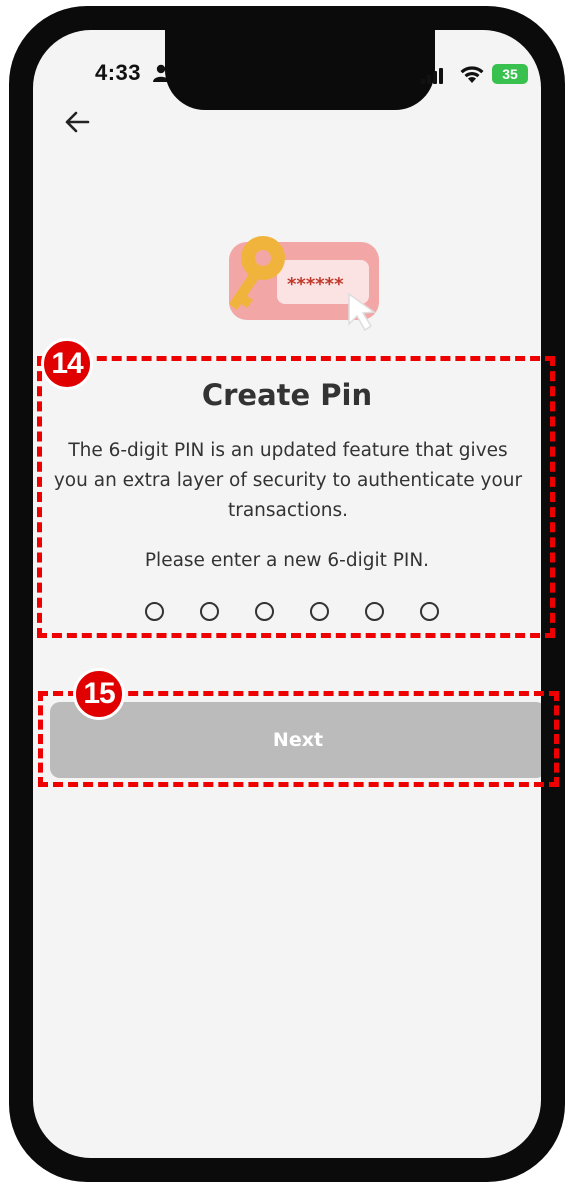 The height and width of the screenshot is (1189, 575). I want to click on notch, so click(300, 70).